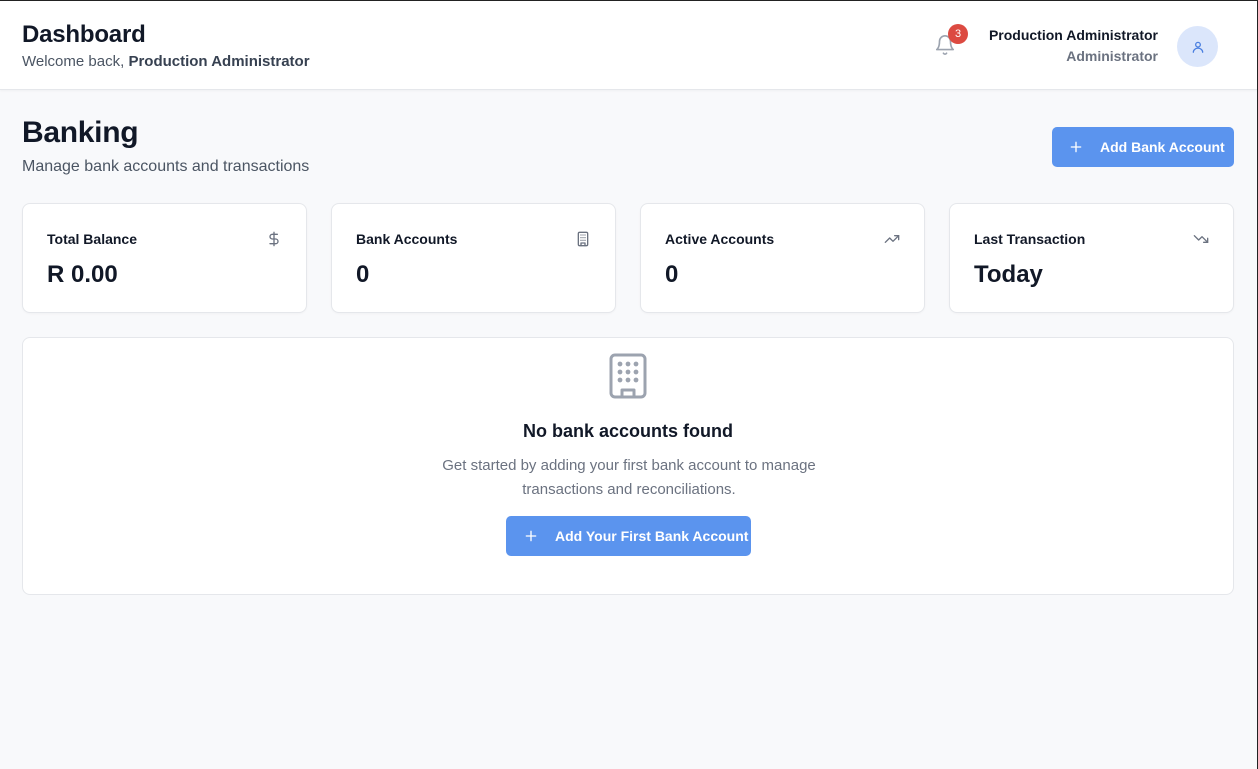 This screenshot has height=769, width=1258. Describe the element at coordinates (84, 34) in the screenshot. I see `header-title: Dashboard` at that location.